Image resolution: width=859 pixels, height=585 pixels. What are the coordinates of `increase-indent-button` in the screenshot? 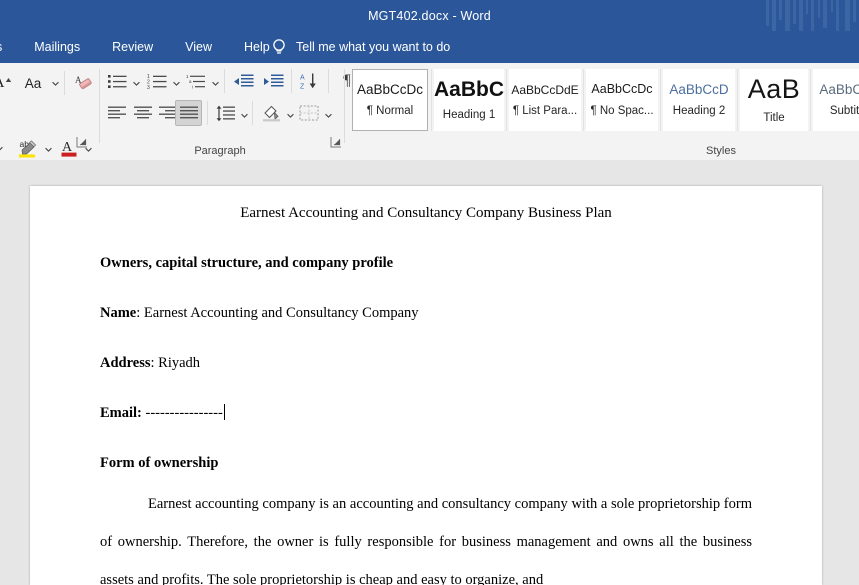 It's located at (273, 81).